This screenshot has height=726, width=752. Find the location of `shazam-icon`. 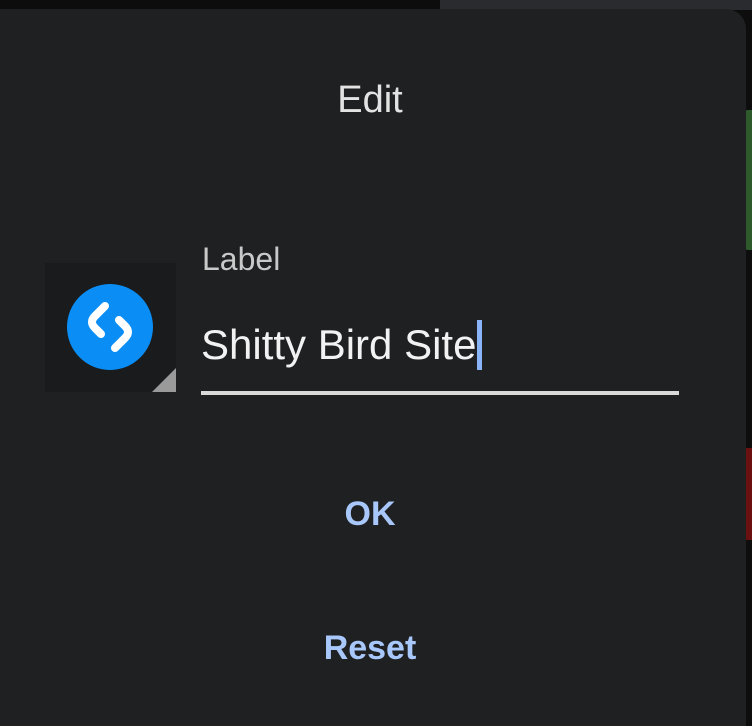

shazam-icon is located at coordinates (110, 327).